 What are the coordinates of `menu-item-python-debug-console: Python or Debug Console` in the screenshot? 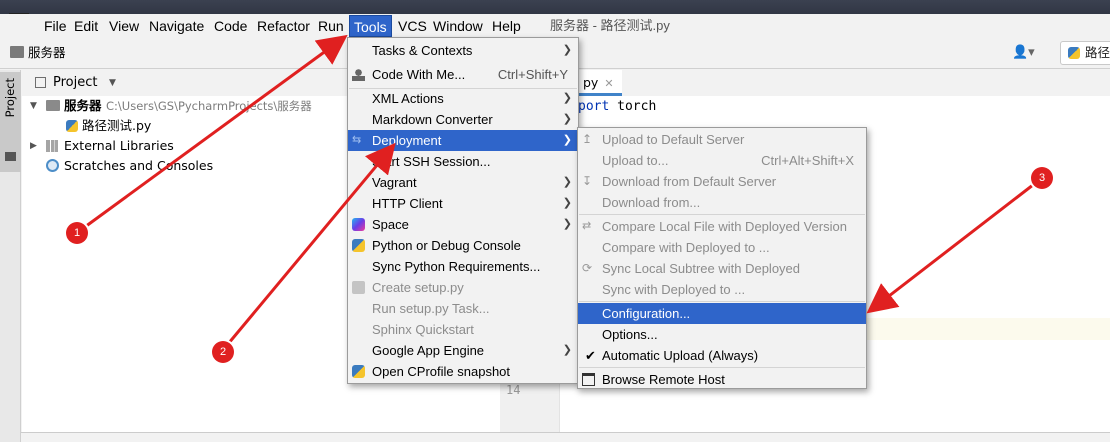 It's located at (463, 245).